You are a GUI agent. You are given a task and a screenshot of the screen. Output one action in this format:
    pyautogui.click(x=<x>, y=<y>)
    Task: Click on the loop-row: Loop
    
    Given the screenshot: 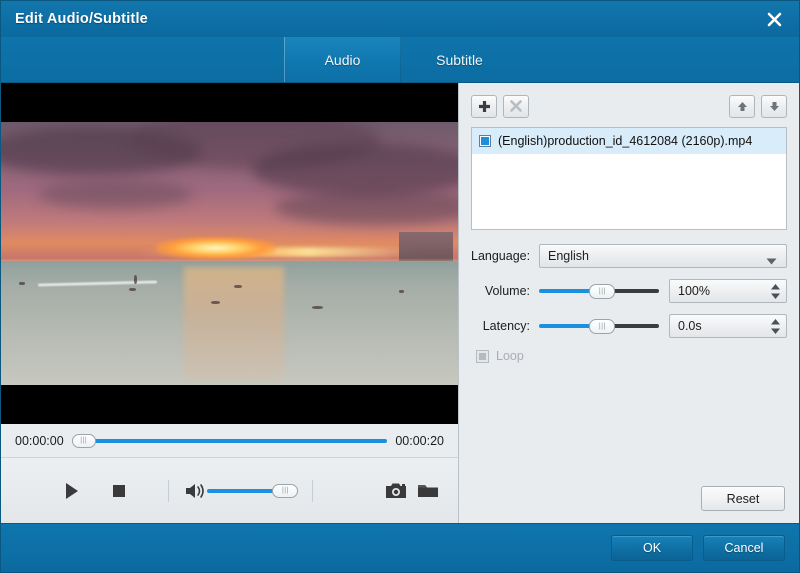 What is the action you would take?
    pyautogui.click(x=629, y=356)
    